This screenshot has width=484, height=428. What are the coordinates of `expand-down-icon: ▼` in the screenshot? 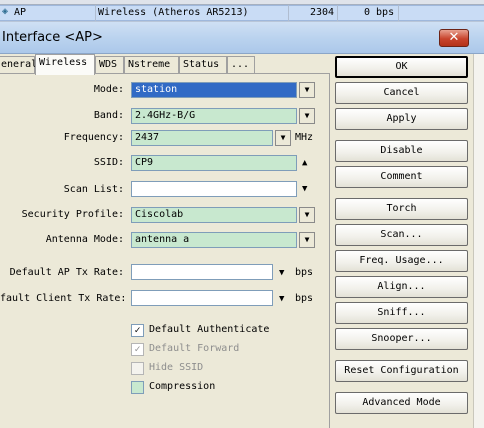 It's located at (304, 189).